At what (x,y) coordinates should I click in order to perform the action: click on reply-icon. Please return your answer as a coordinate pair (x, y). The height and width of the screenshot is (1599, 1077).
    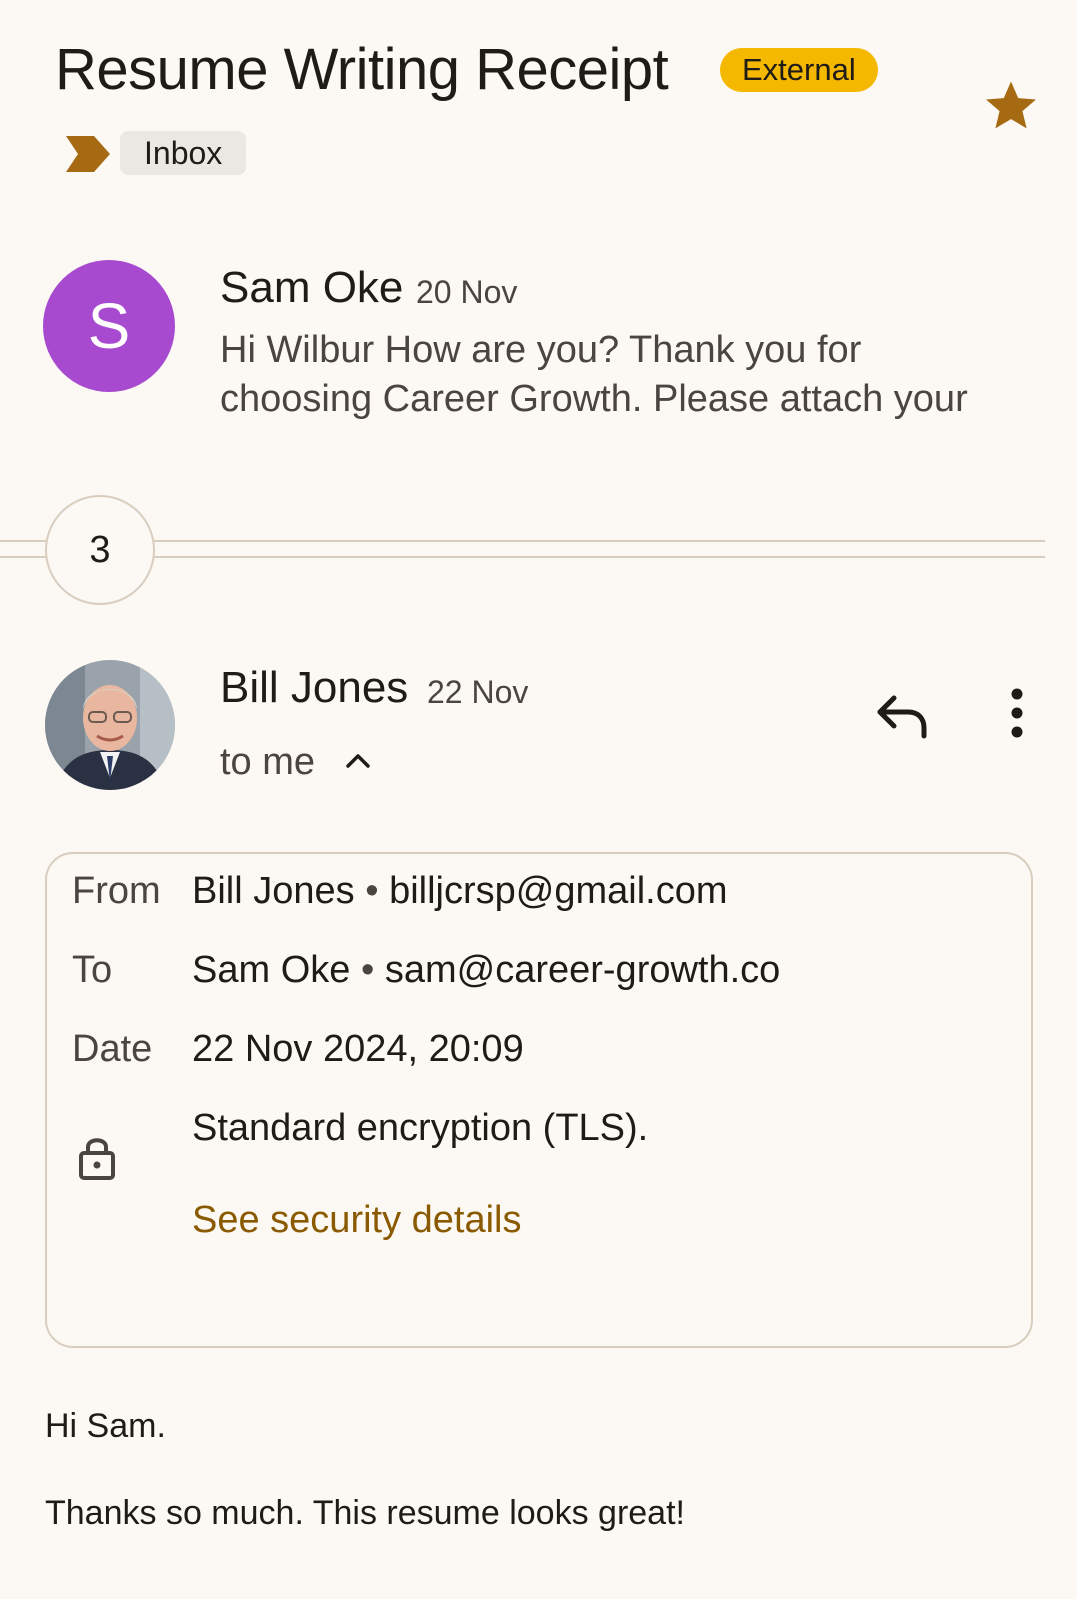
    Looking at the image, I should click on (902, 715).